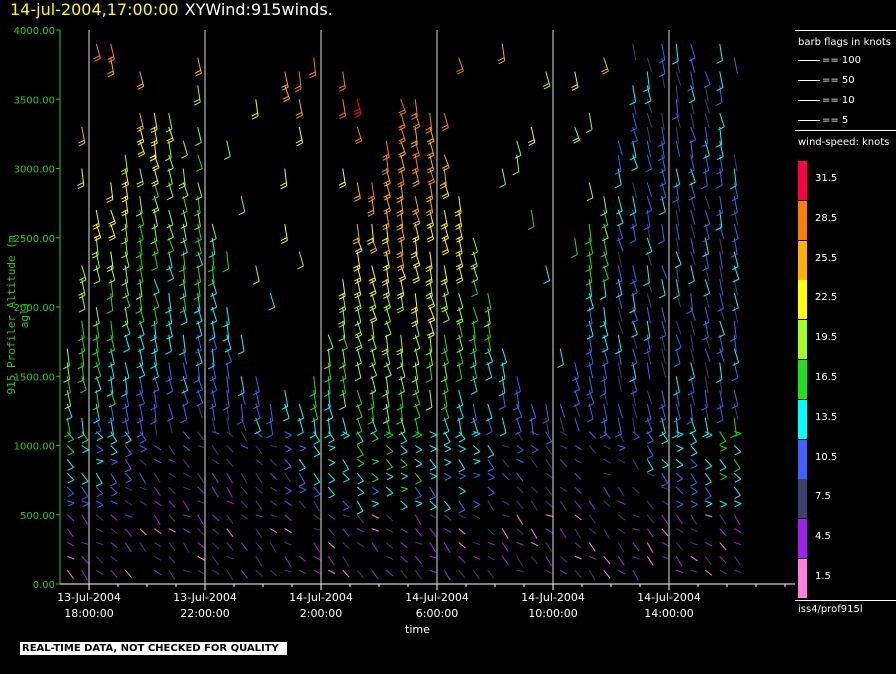 The image size is (896, 674). Describe the element at coordinates (823, 120) in the screenshot. I see `barb-legend-item: == 5` at that location.